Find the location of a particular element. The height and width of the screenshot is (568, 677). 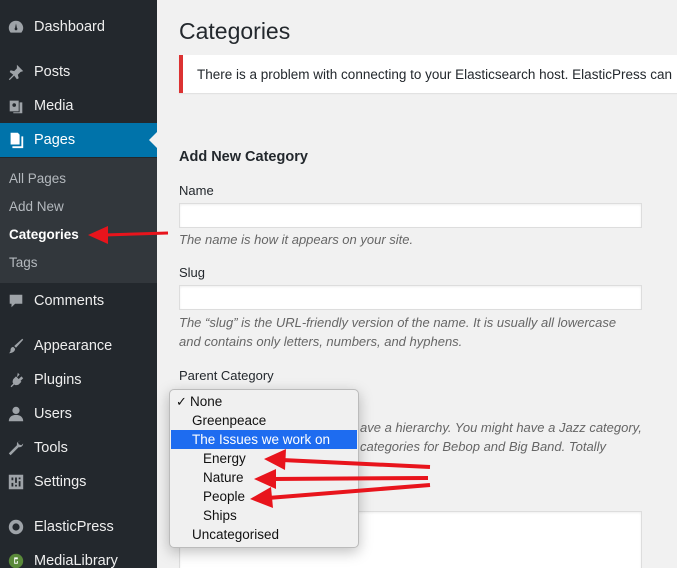

media-icon is located at coordinates (16, 106).